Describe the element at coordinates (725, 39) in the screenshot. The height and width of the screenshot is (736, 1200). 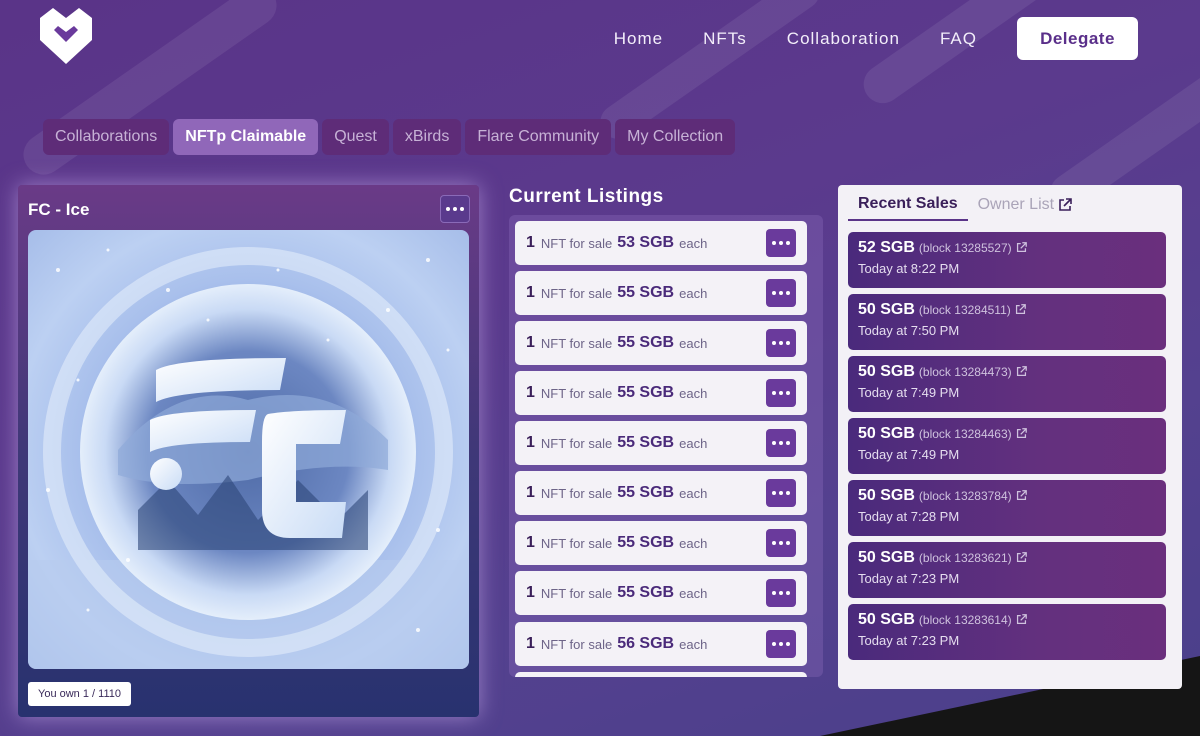
I see `nav-nfts: NFTs` at that location.